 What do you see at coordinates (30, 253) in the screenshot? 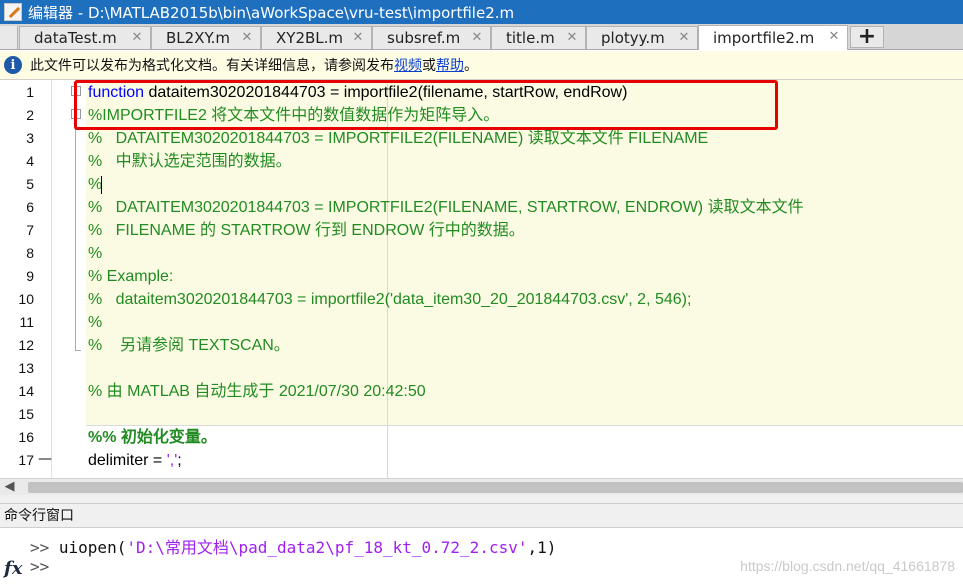
I see `line-number: 8` at bounding box center [30, 253].